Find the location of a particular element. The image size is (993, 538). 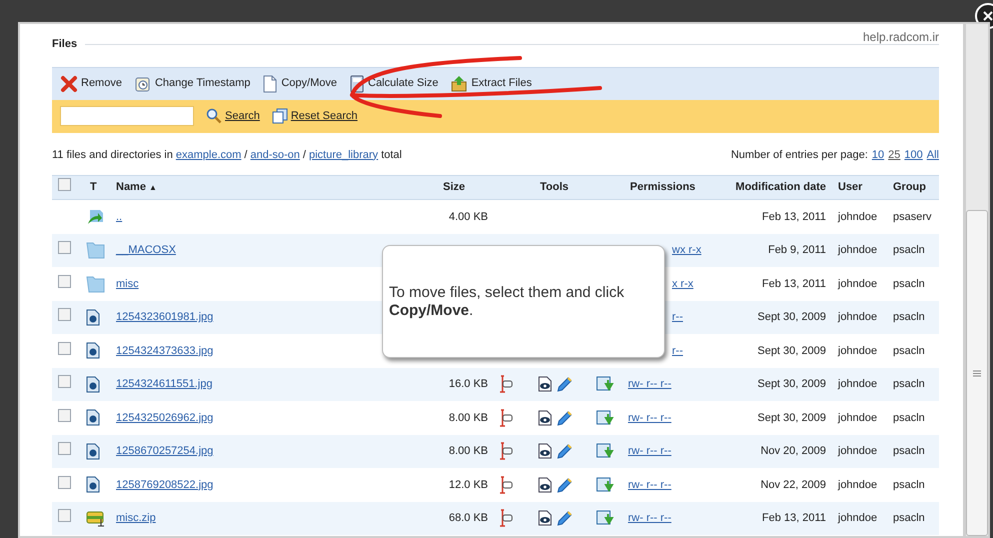

group-text: psaserv is located at coordinates (912, 217).